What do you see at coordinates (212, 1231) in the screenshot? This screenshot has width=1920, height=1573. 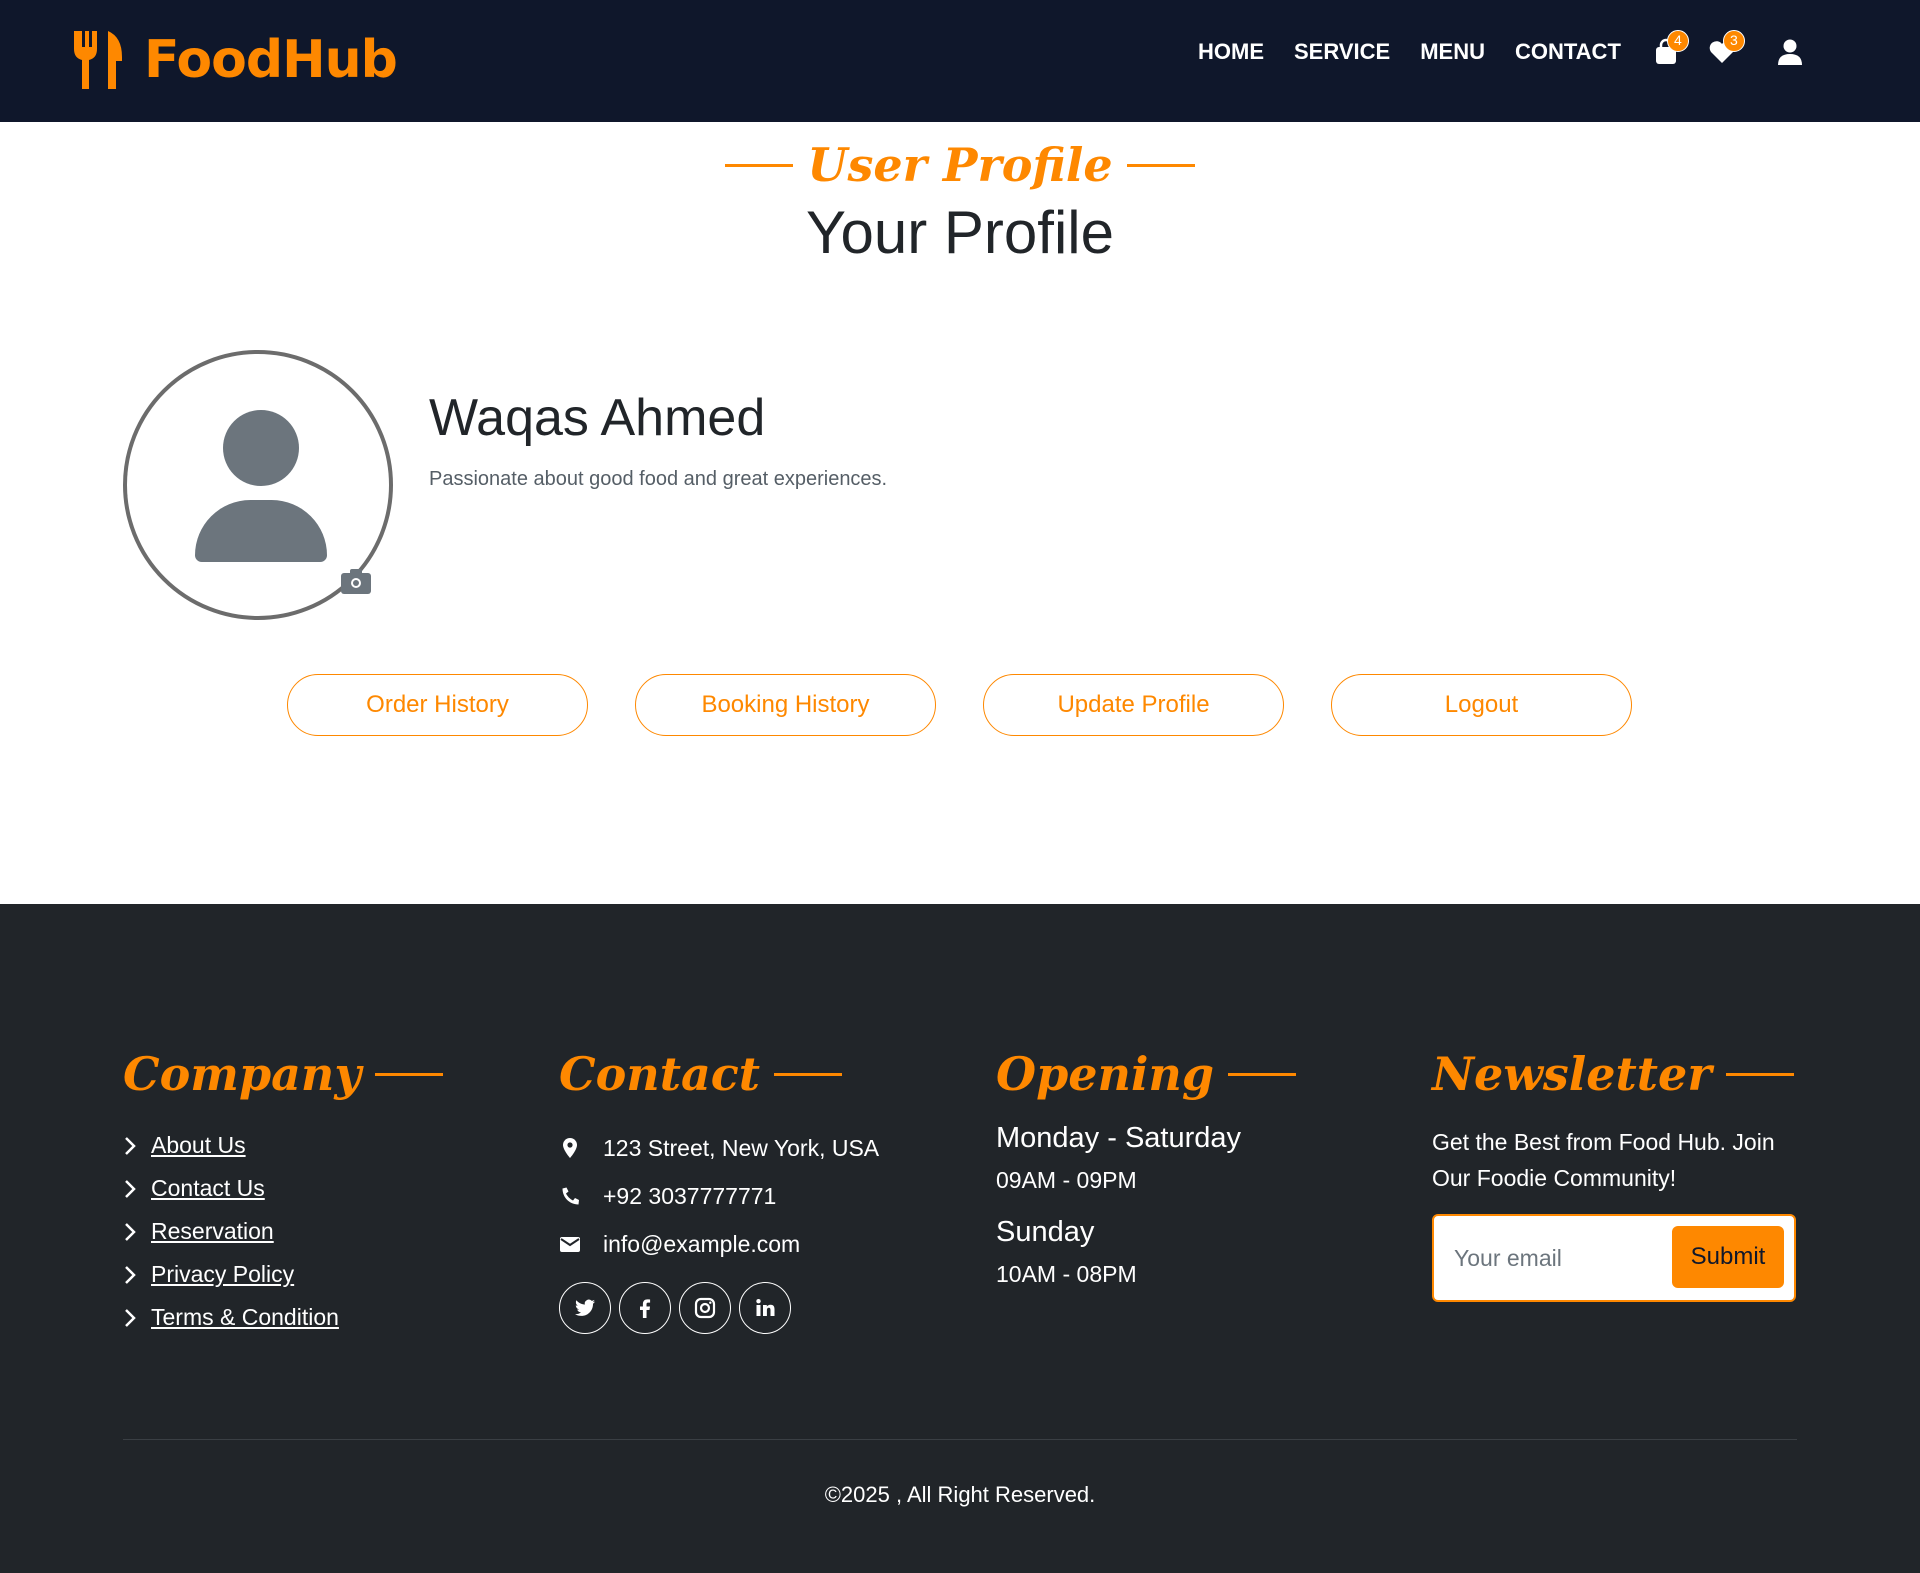 I see `footer-link-reservation: Reservation` at bounding box center [212, 1231].